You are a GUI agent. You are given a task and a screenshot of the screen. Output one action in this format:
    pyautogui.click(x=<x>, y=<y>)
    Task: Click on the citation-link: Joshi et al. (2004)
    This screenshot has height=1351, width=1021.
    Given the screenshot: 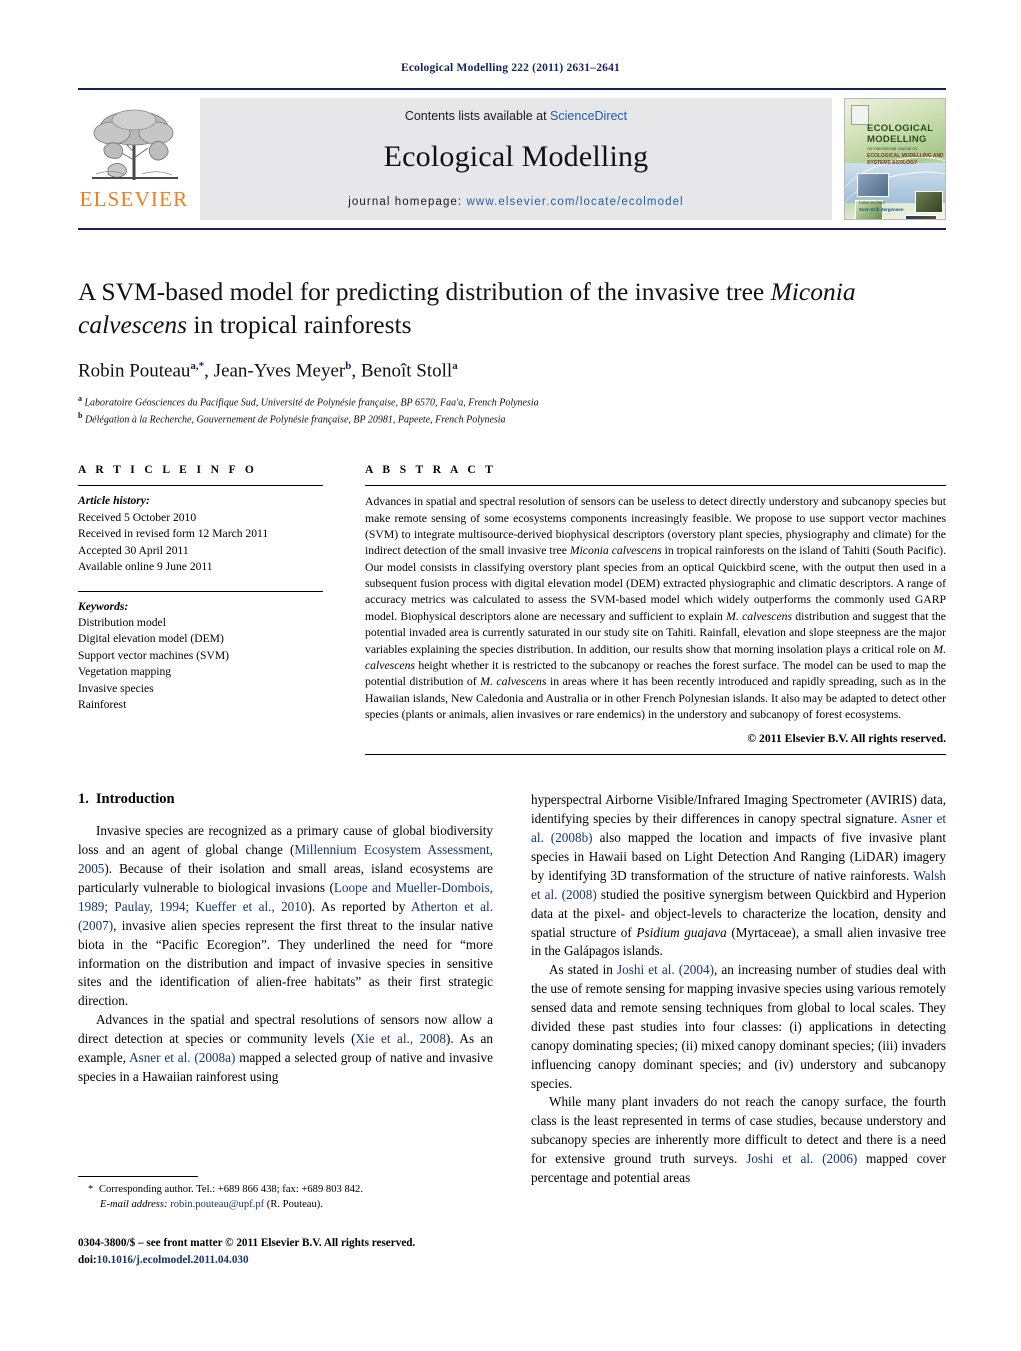 What is the action you would take?
    pyautogui.click(x=665, y=969)
    